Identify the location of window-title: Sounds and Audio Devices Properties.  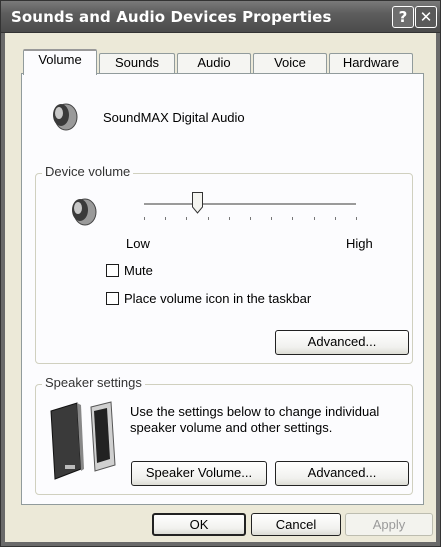
(171, 17).